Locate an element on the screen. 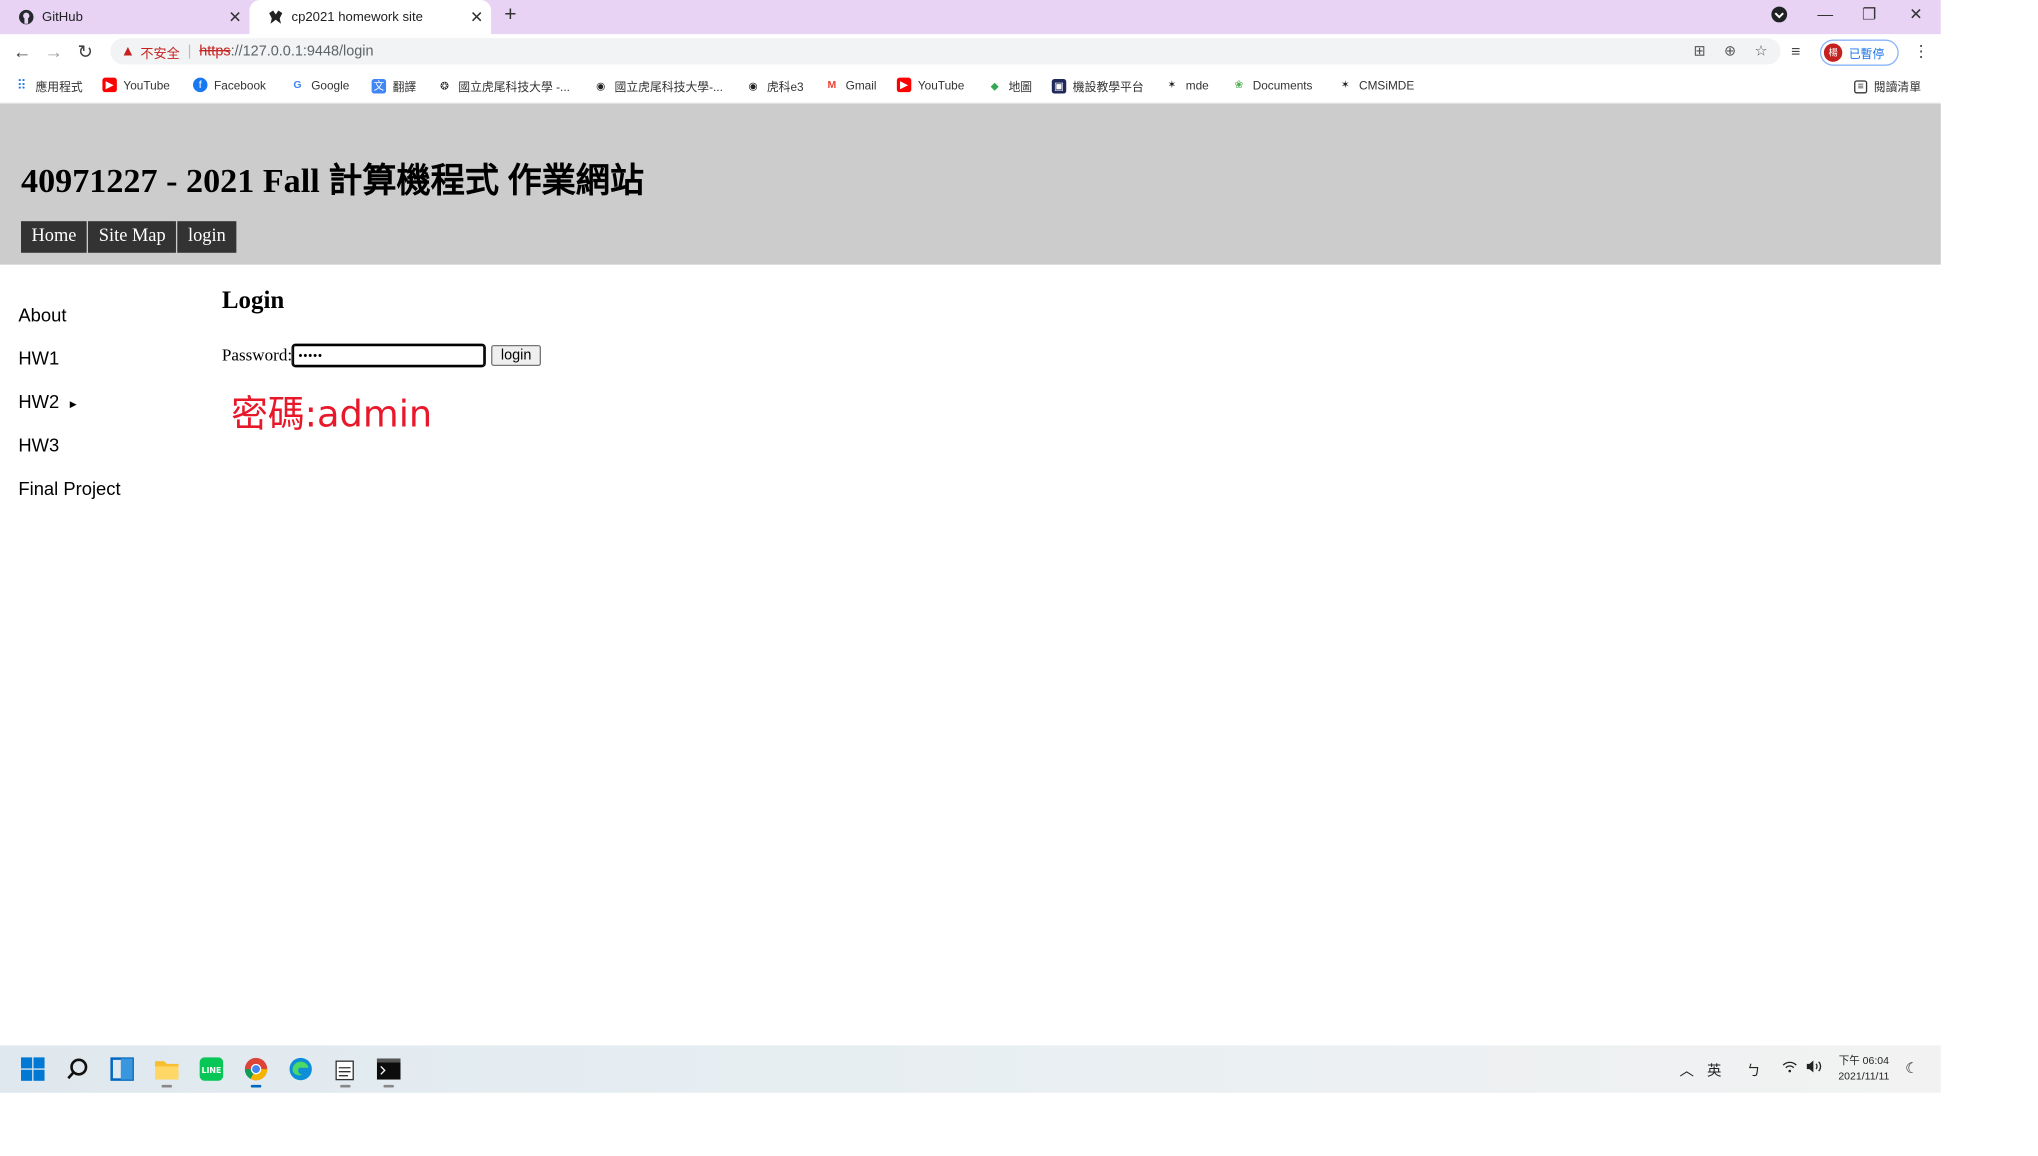 This screenshot has width=2038, height=1156. line-app-icon: LINE is located at coordinates (211, 1069).